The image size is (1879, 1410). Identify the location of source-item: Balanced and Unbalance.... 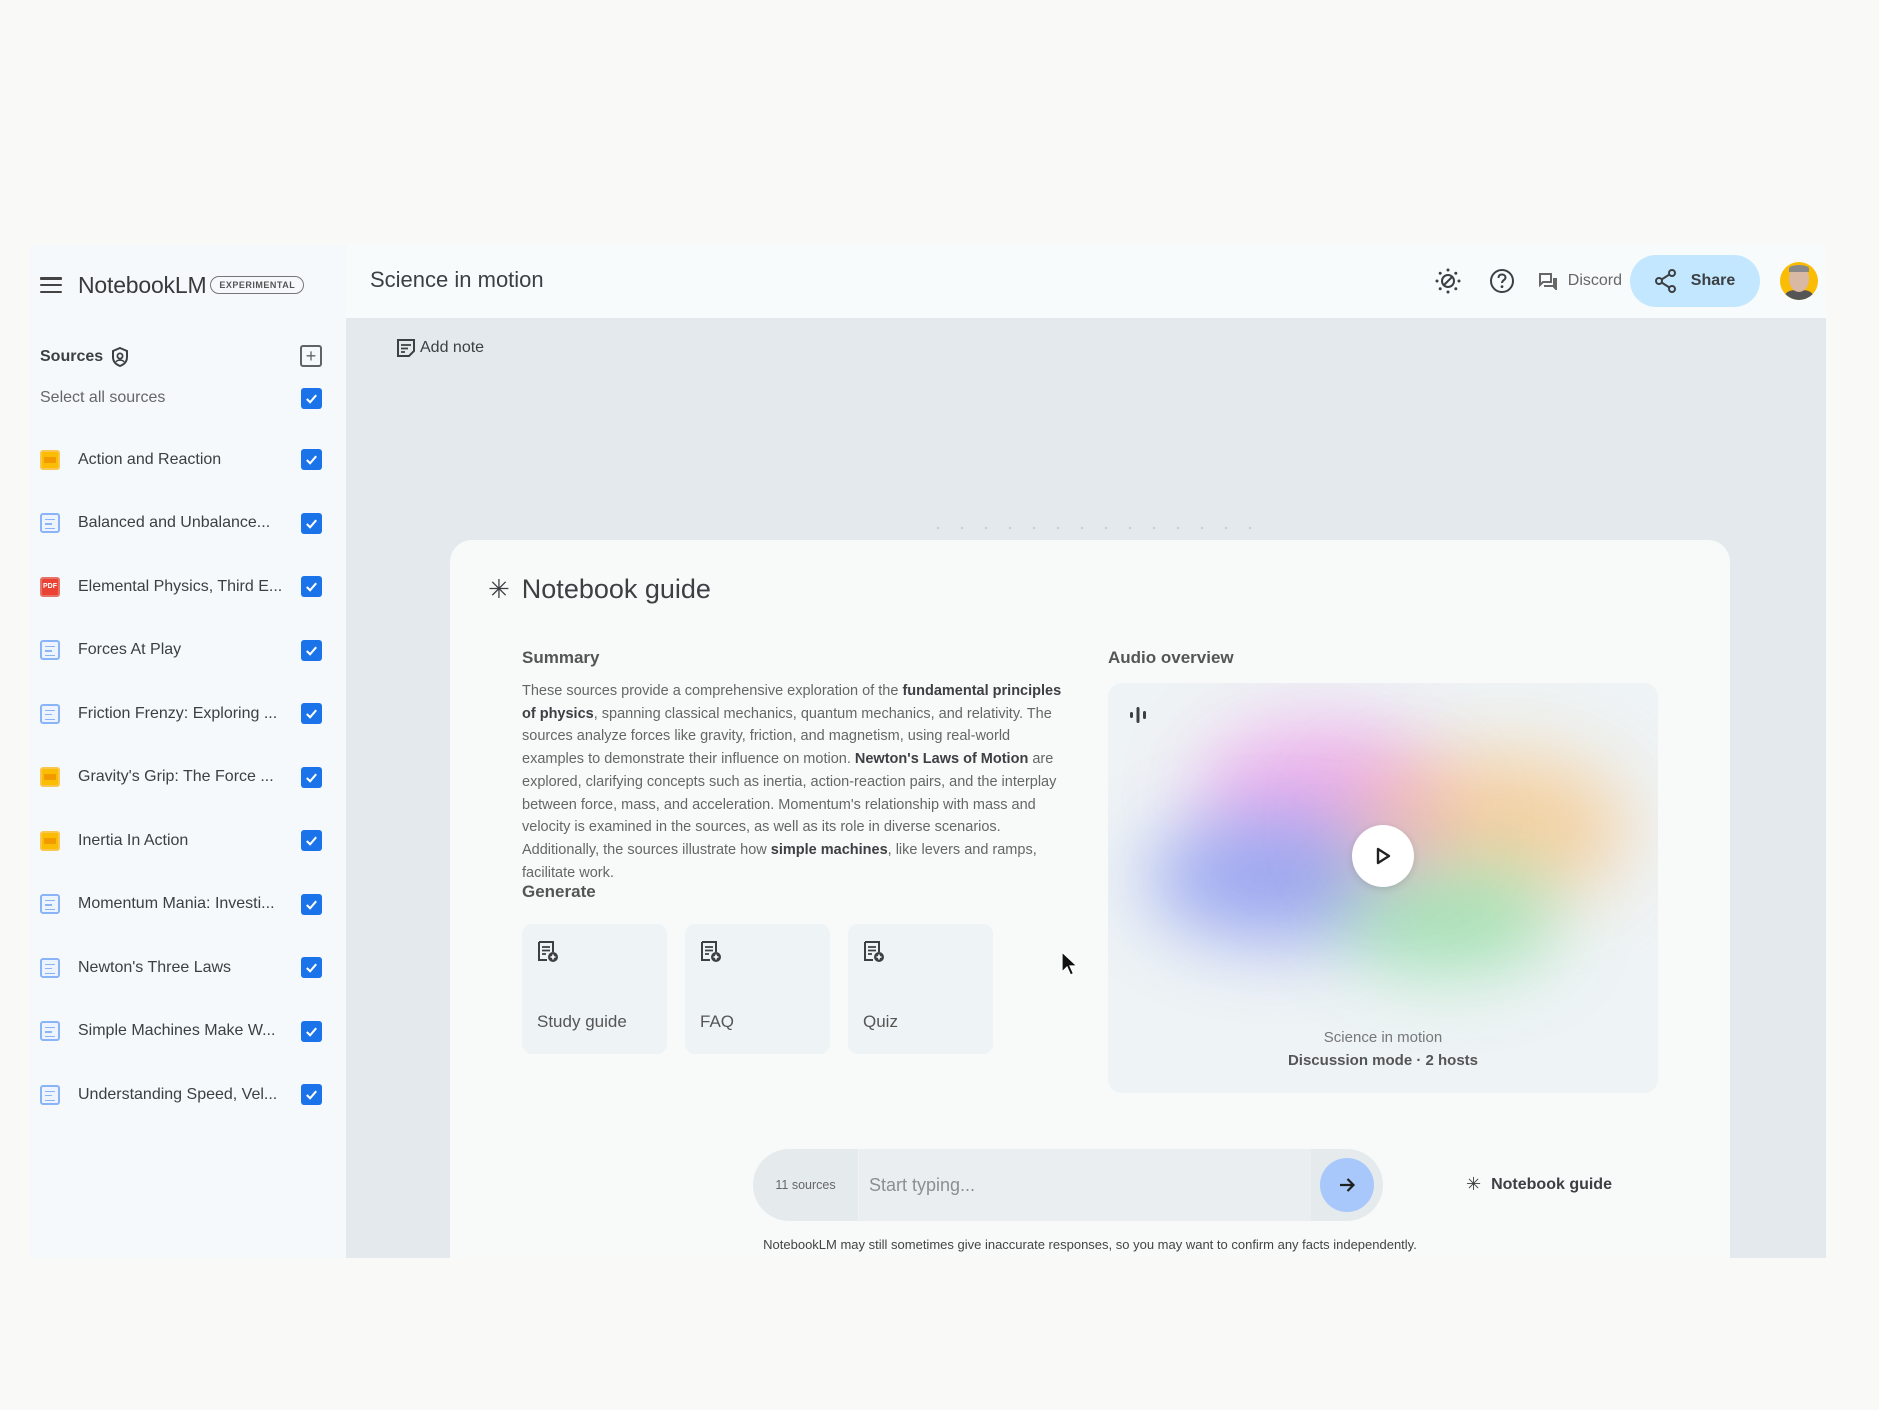
(181, 524).